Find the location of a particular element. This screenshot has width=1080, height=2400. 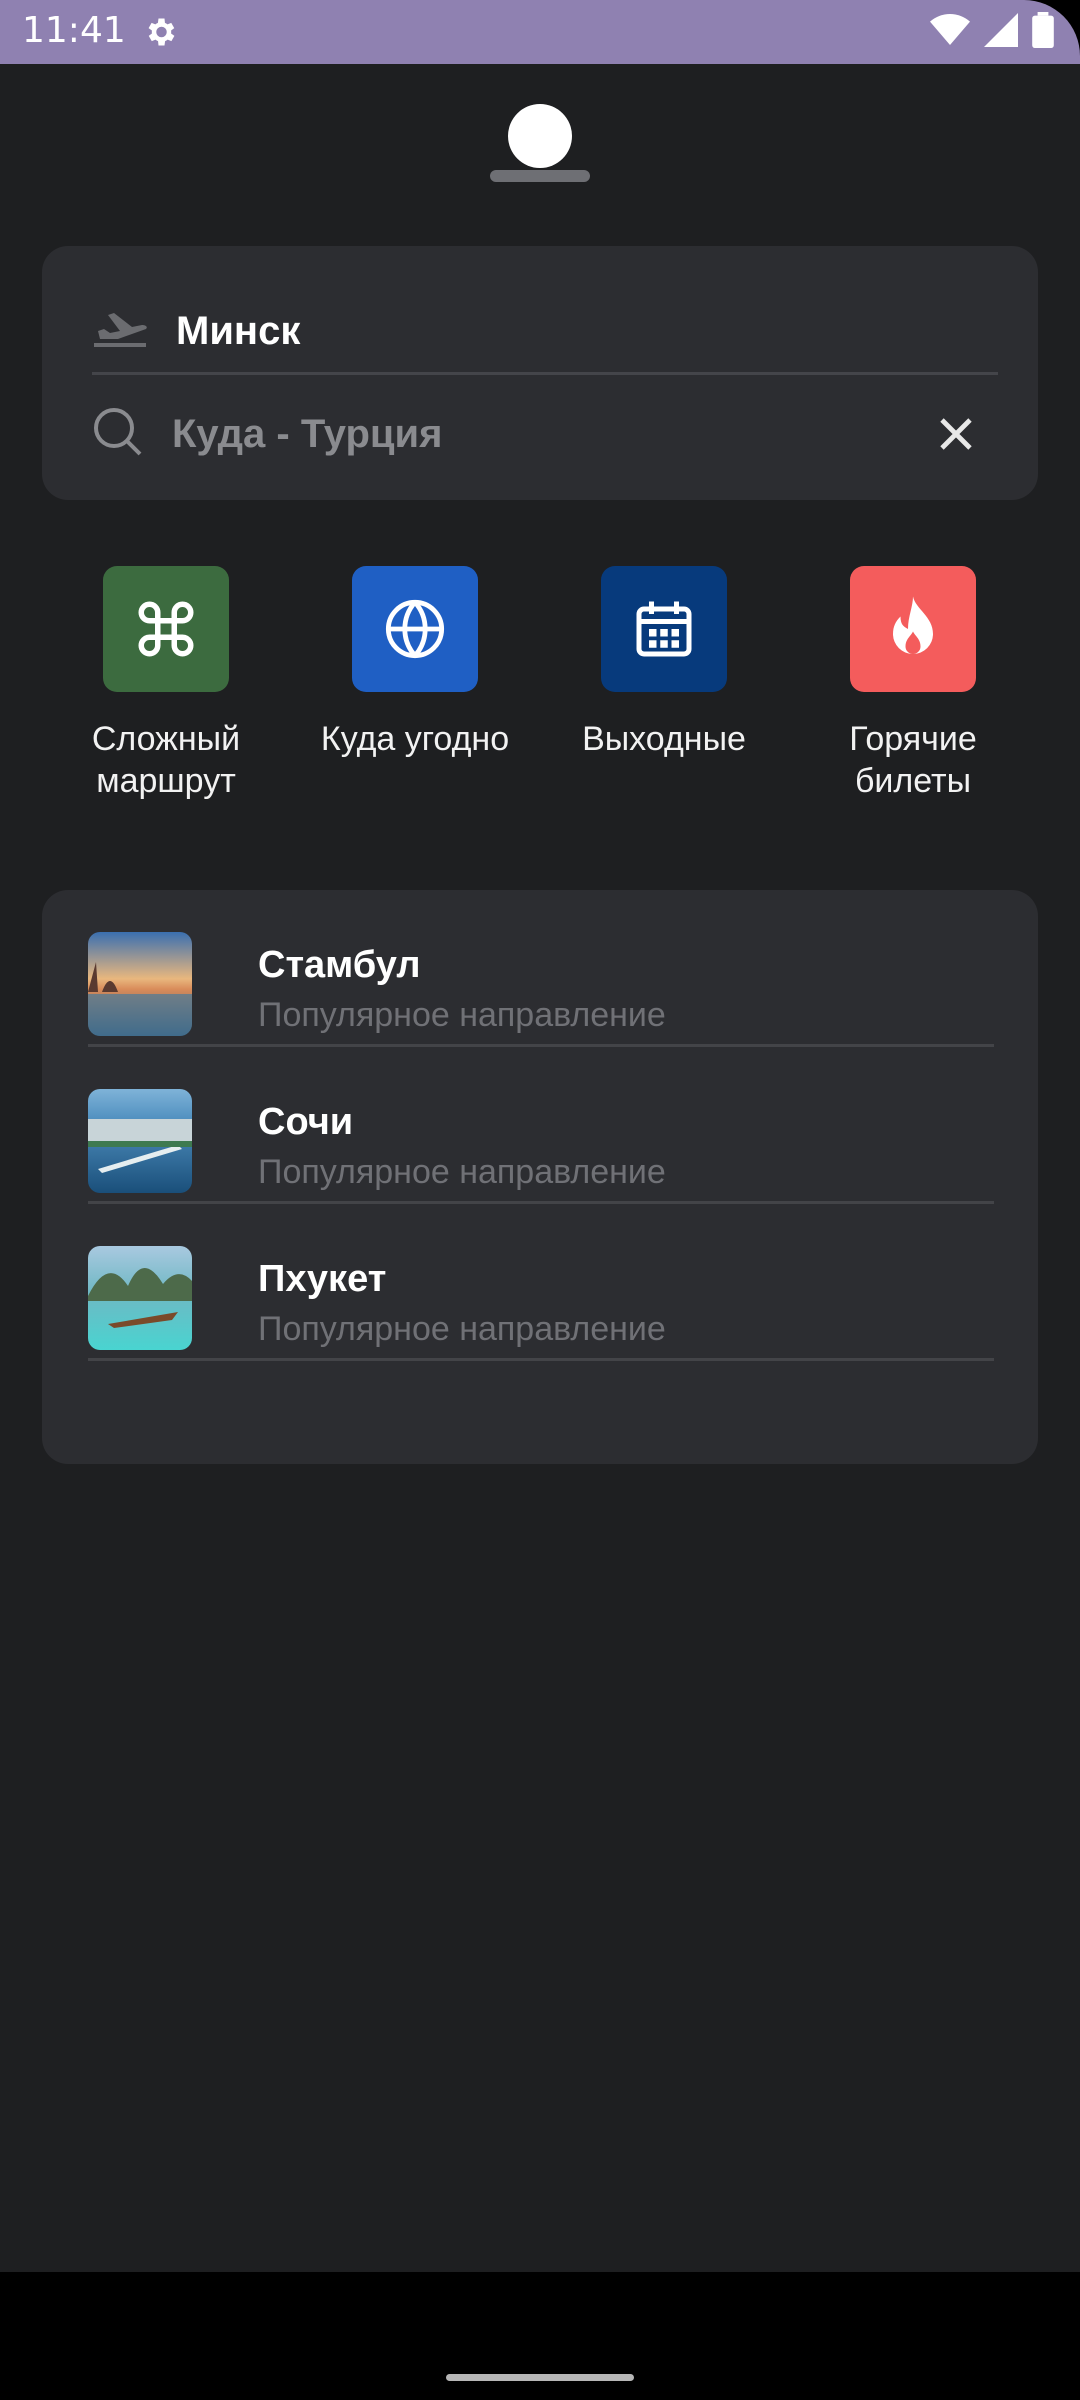

close-icon is located at coordinates (956, 434).